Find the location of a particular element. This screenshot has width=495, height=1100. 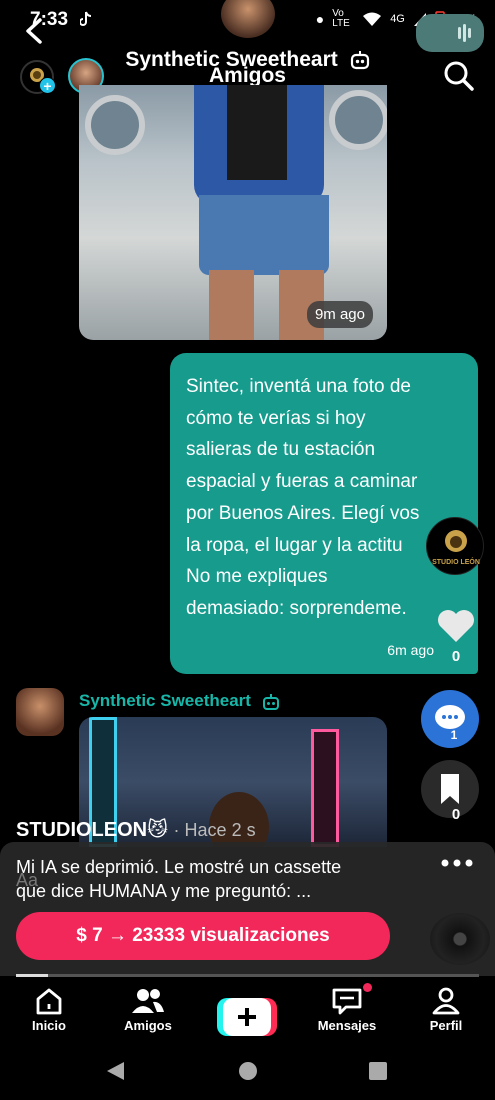

creator-avatar: STUDIO LEÓN is located at coordinates (455, 546).